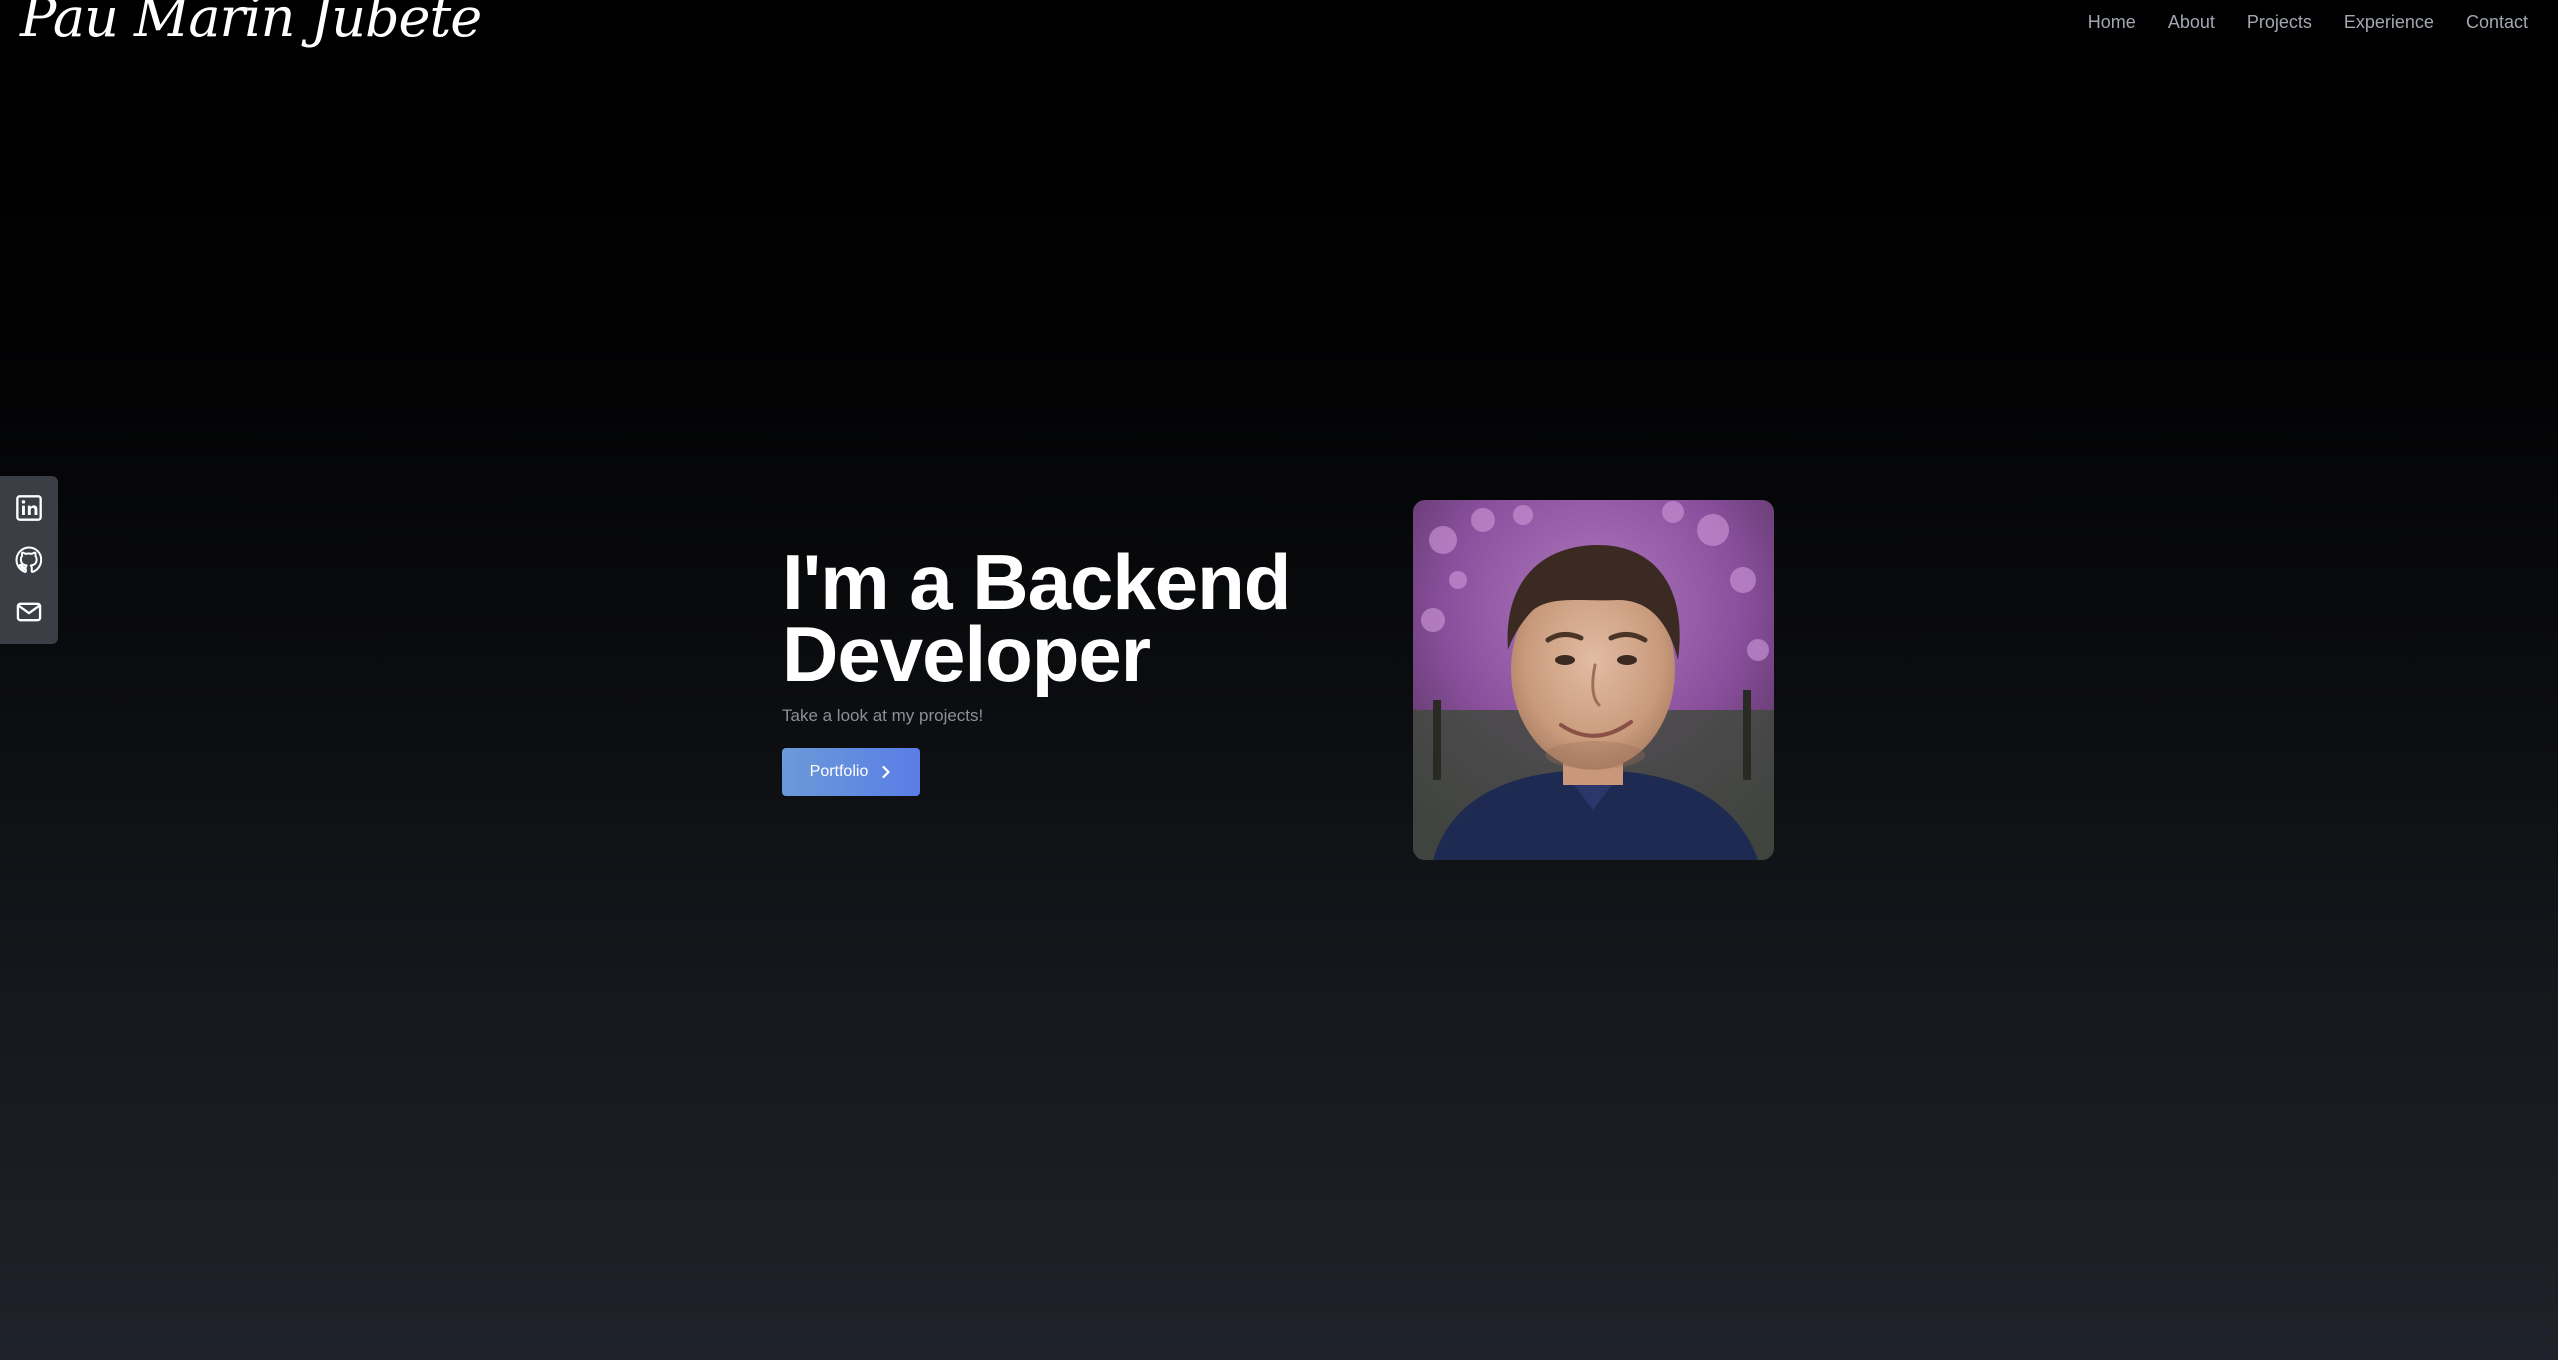 This screenshot has height=1360, width=2558. I want to click on nav-link-home: Home, so click(2112, 22).